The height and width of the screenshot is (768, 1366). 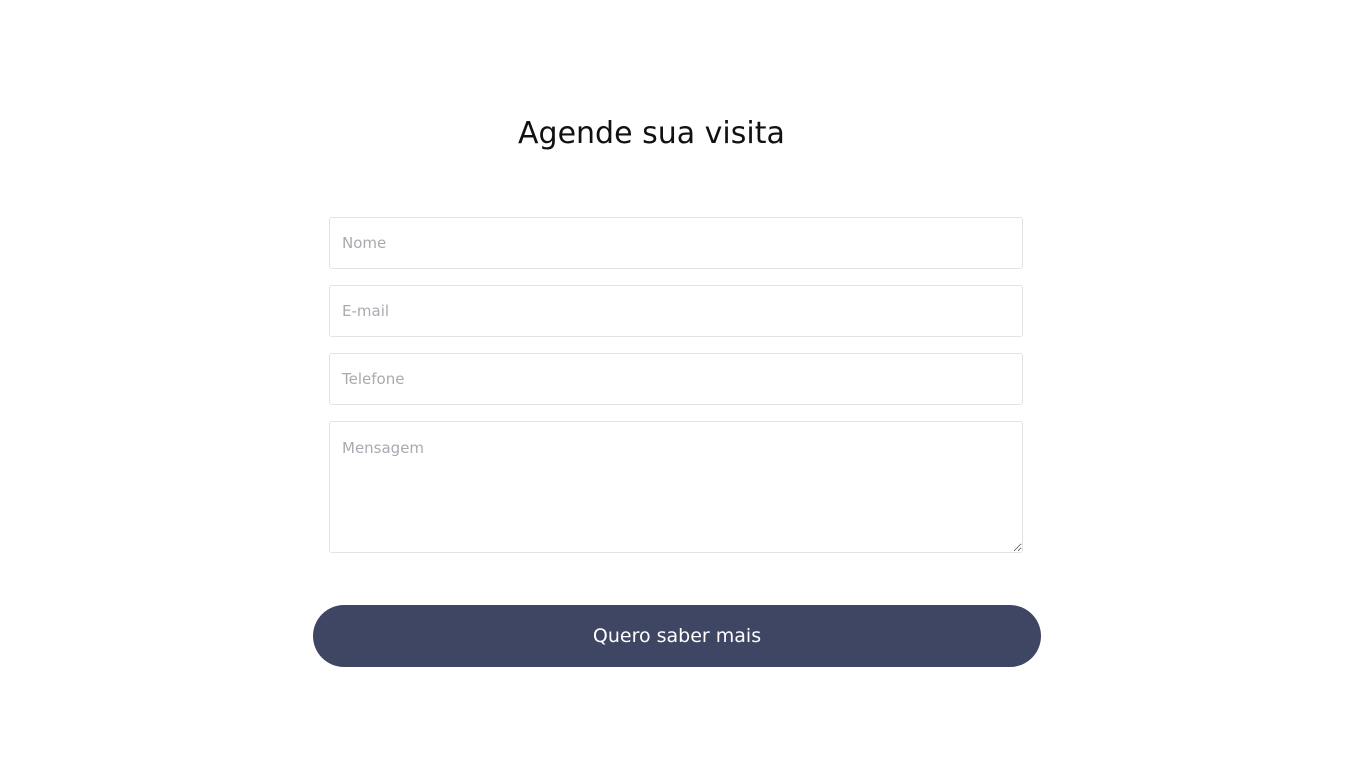 I want to click on name-field, so click(x=676, y=243).